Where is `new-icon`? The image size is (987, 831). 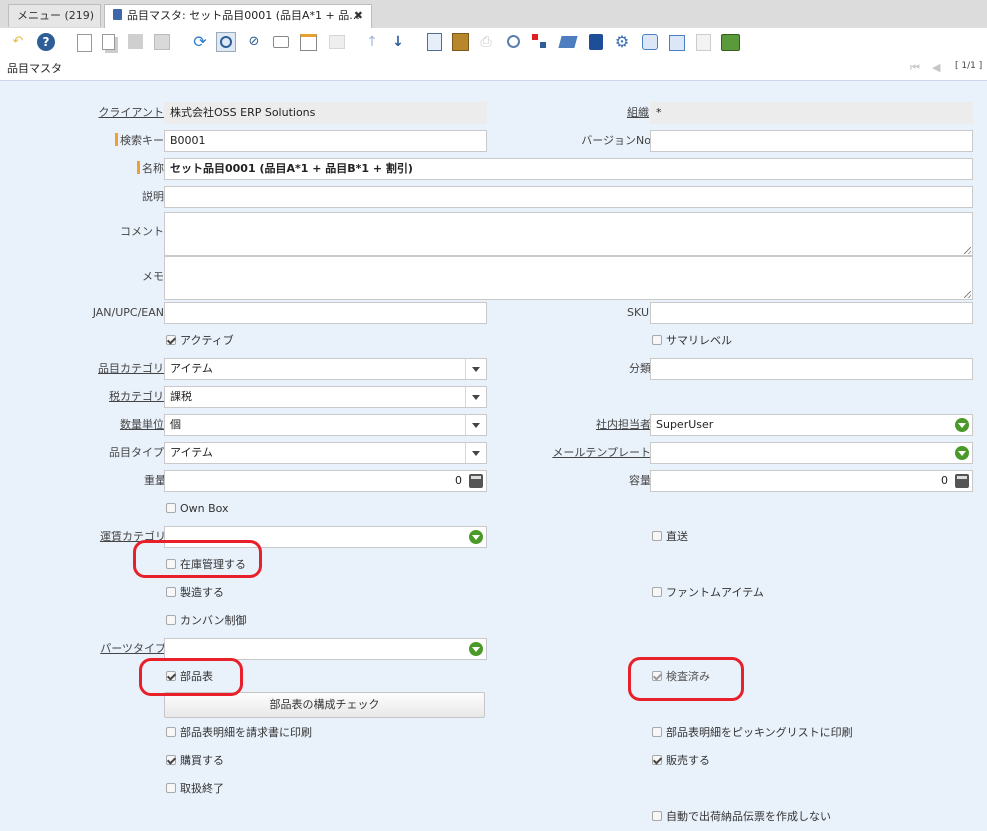 new-icon is located at coordinates (84, 42).